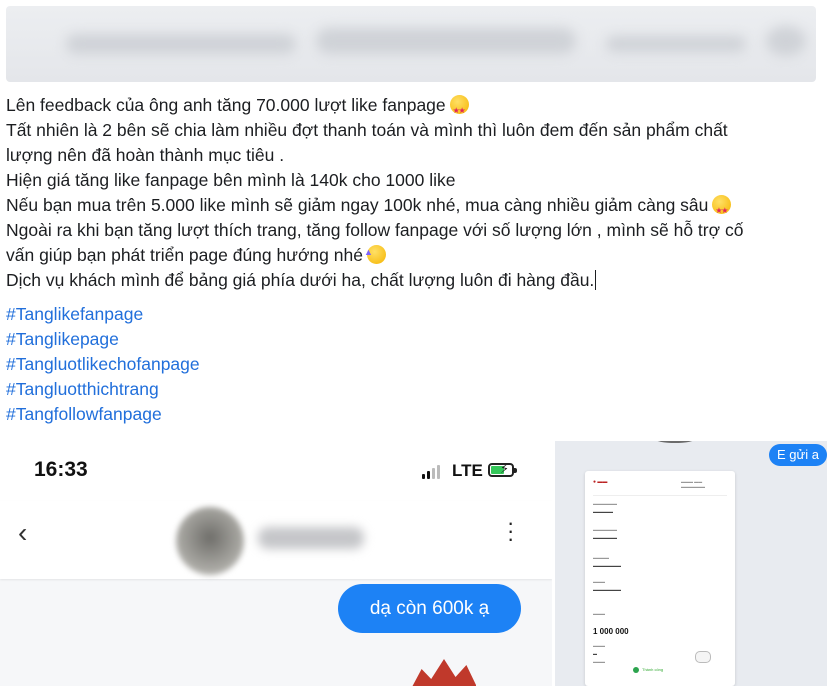  Describe the element at coordinates (103, 414) in the screenshot. I see `hashtag-link: #Tangfollowfanpage` at that location.